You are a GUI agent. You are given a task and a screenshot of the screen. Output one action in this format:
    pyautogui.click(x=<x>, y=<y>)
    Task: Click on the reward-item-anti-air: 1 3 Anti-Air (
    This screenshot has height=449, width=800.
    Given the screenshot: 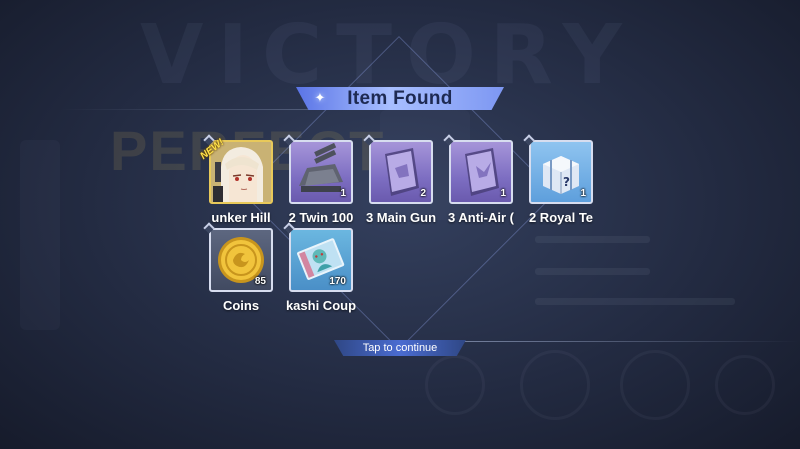 What is the action you would take?
    pyautogui.click(x=478, y=179)
    